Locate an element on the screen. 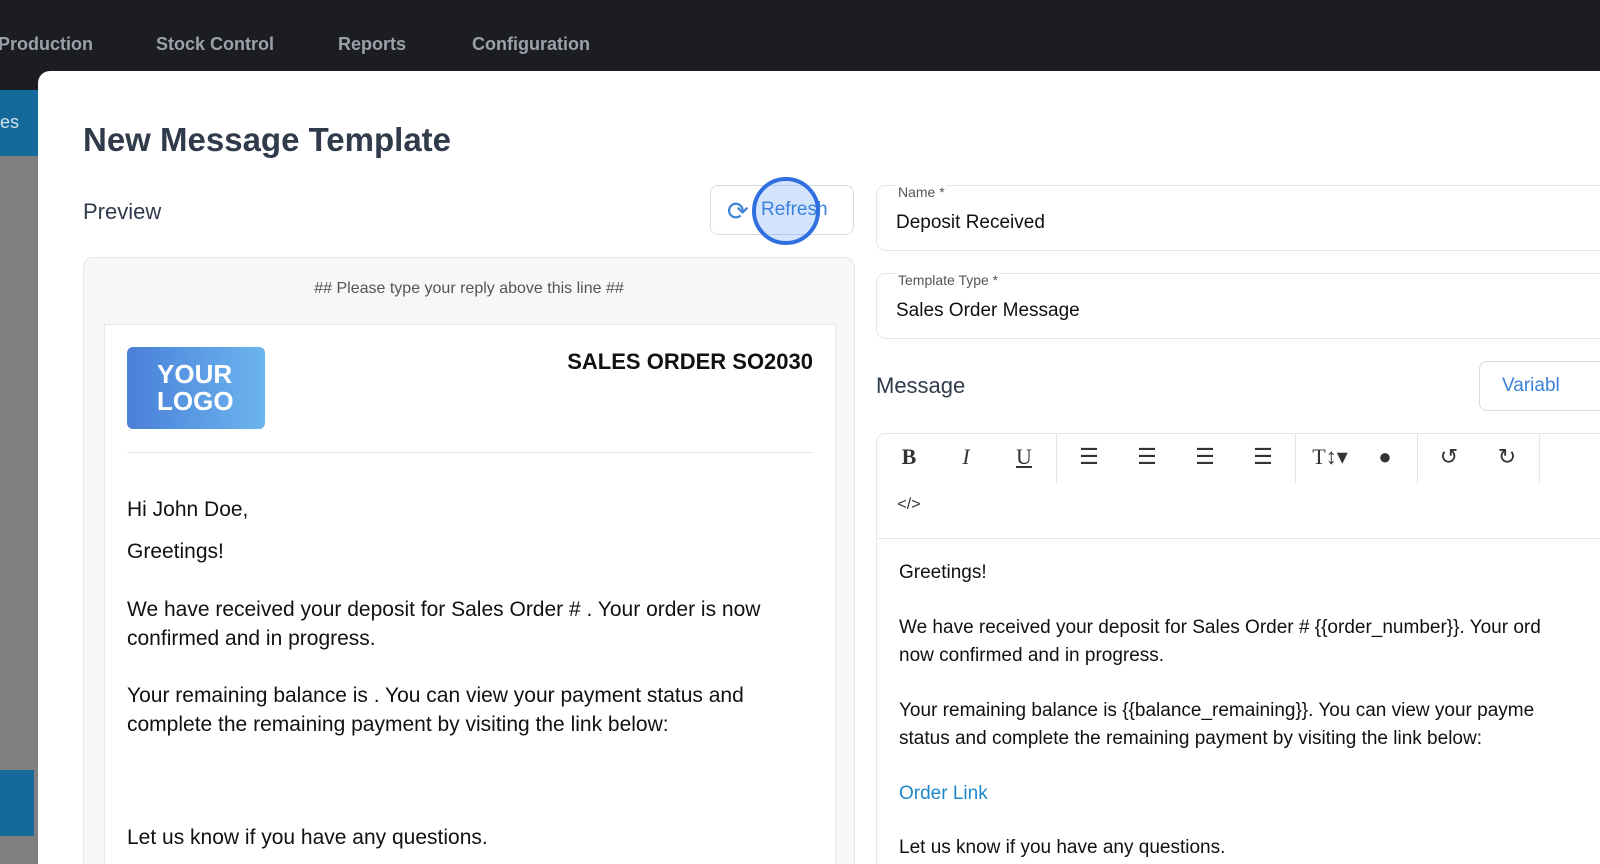 The image size is (1600, 864). click-indicator is located at coordinates (786, 211).